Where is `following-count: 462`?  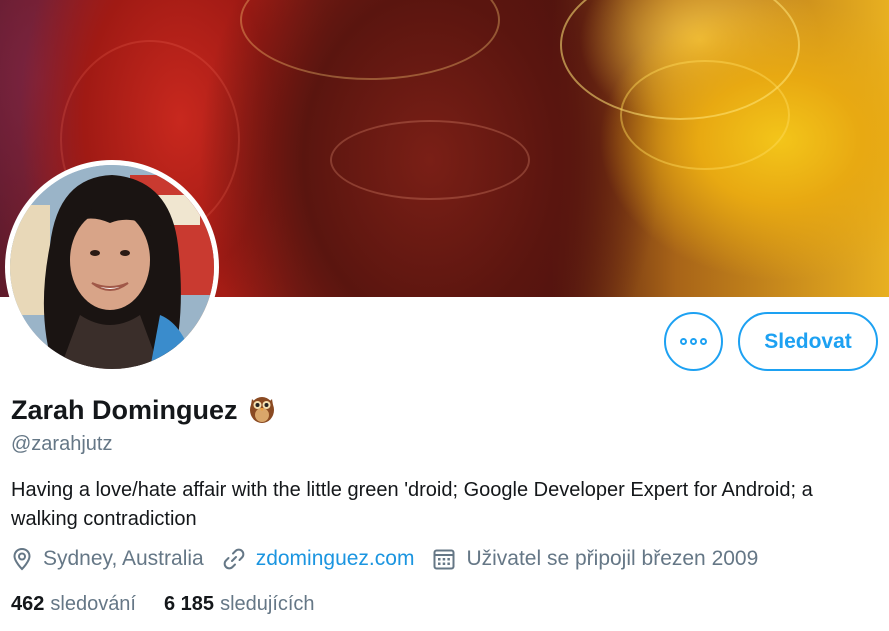
following-count: 462 is located at coordinates (28, 604).